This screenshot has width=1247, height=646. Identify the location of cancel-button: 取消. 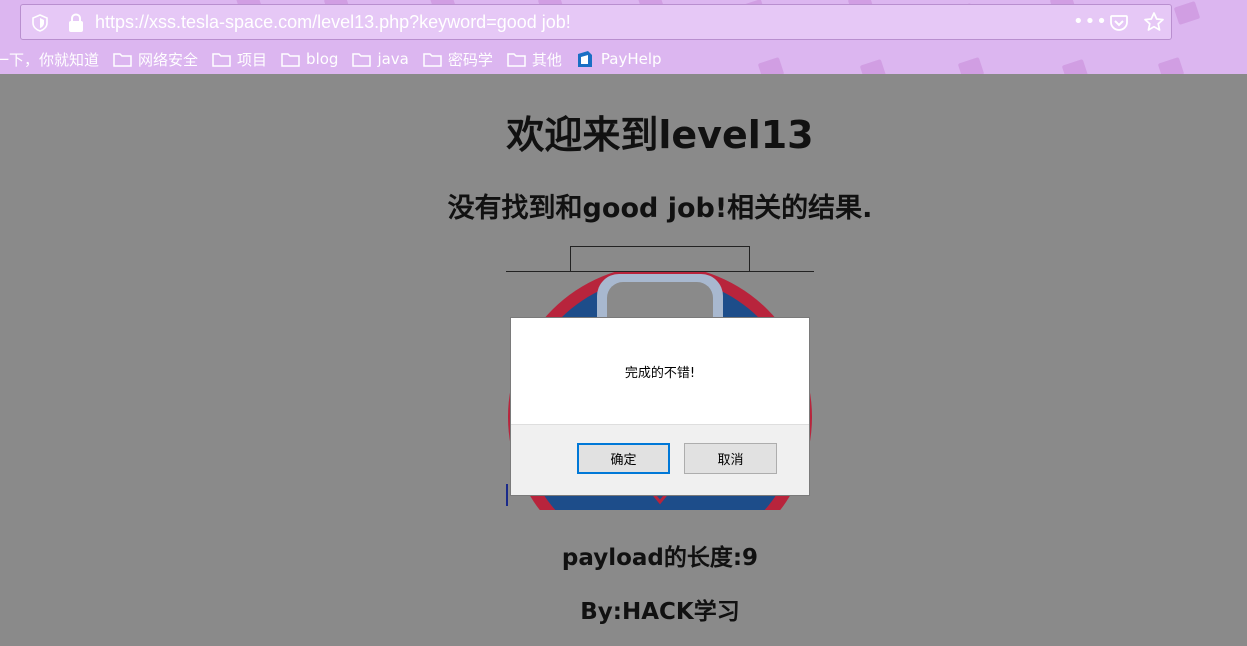
(730, 458).